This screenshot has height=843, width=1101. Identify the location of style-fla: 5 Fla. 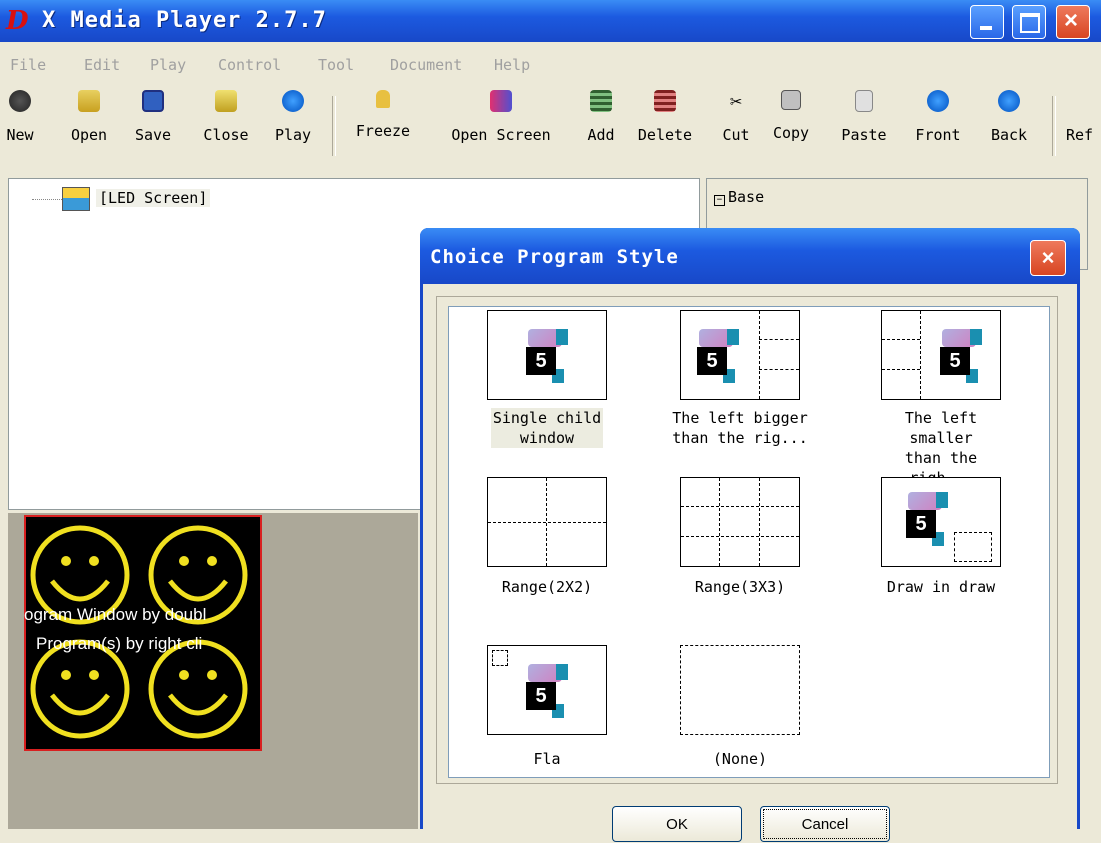
(547, 707).